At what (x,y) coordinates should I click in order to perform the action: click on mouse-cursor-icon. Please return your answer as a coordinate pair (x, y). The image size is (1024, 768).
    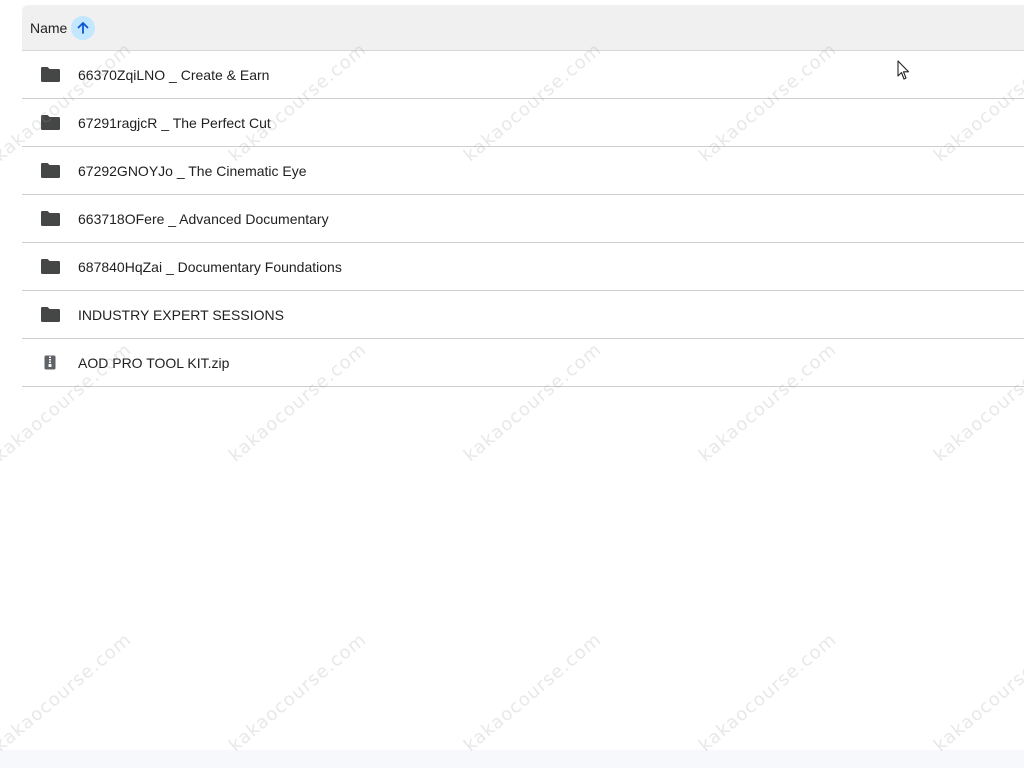
    Looking at the image, I should click on (903, 70).